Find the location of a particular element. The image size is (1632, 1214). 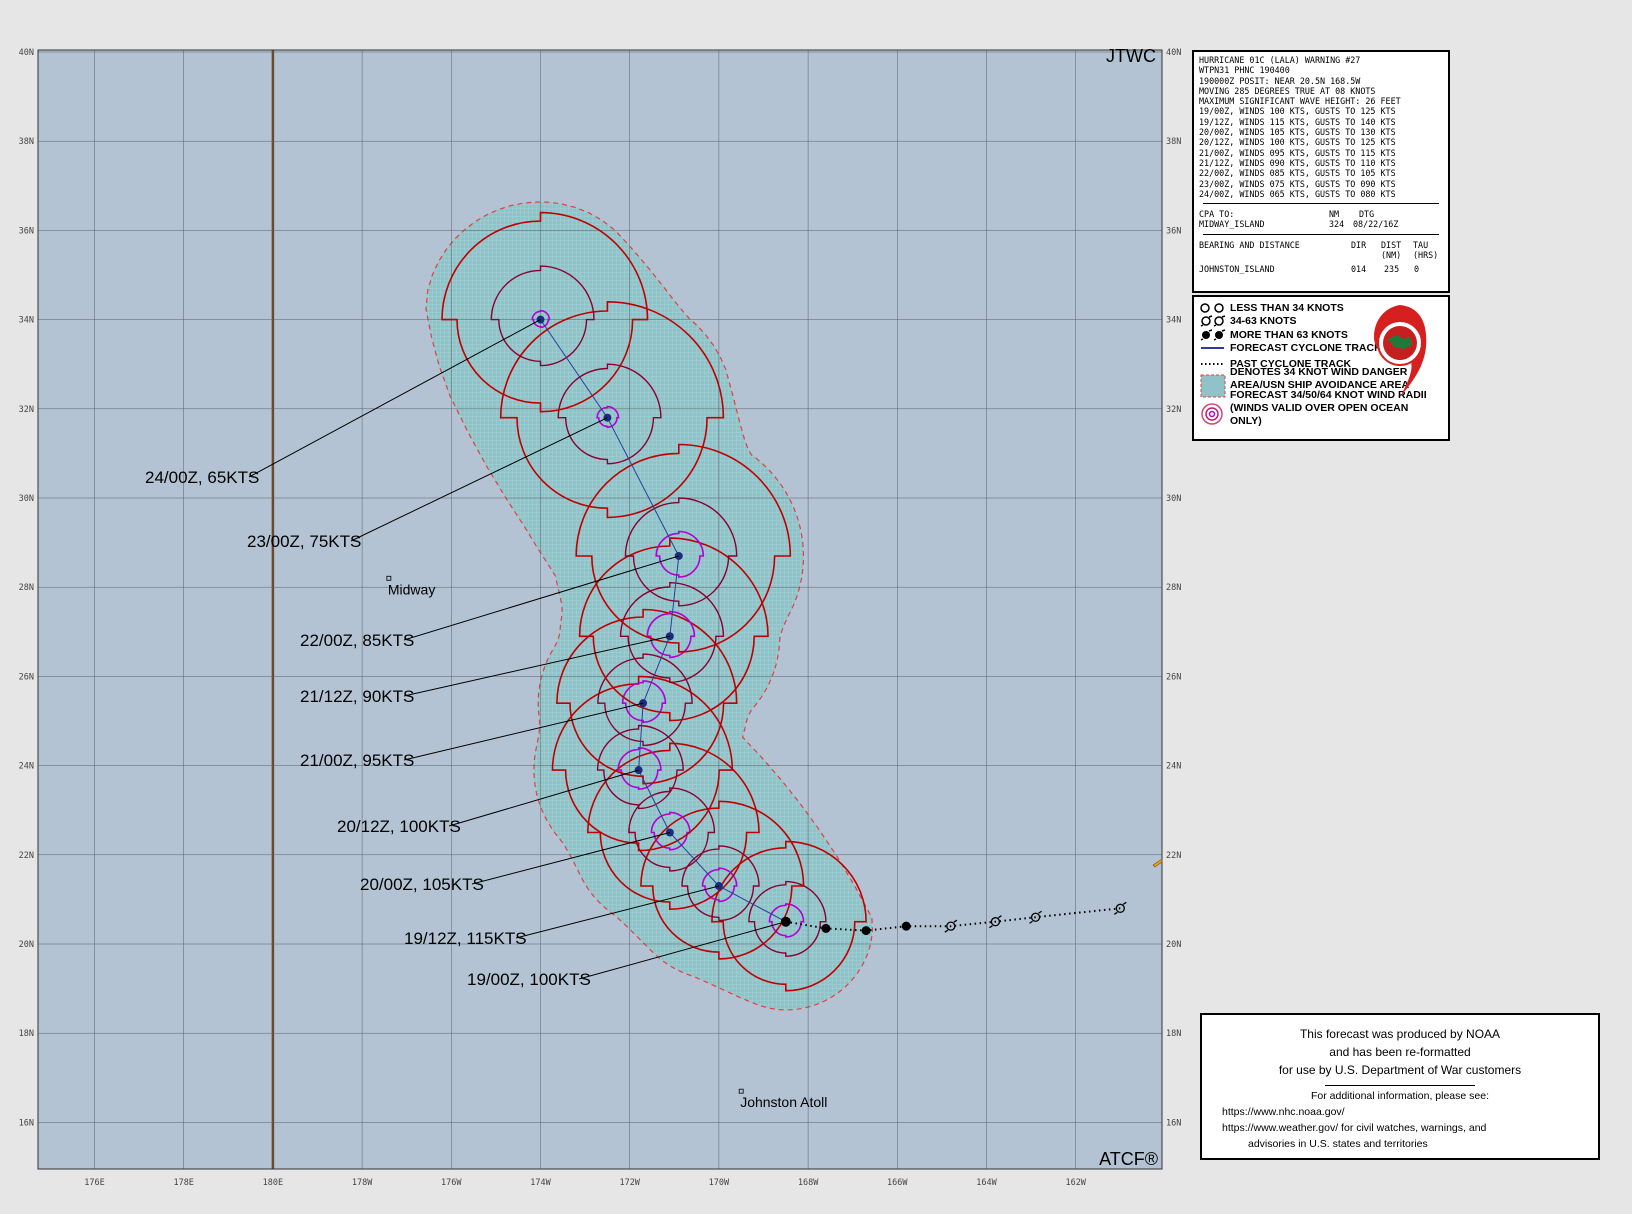

lat-tick-label: 32N is located at coordinates (26, 410).